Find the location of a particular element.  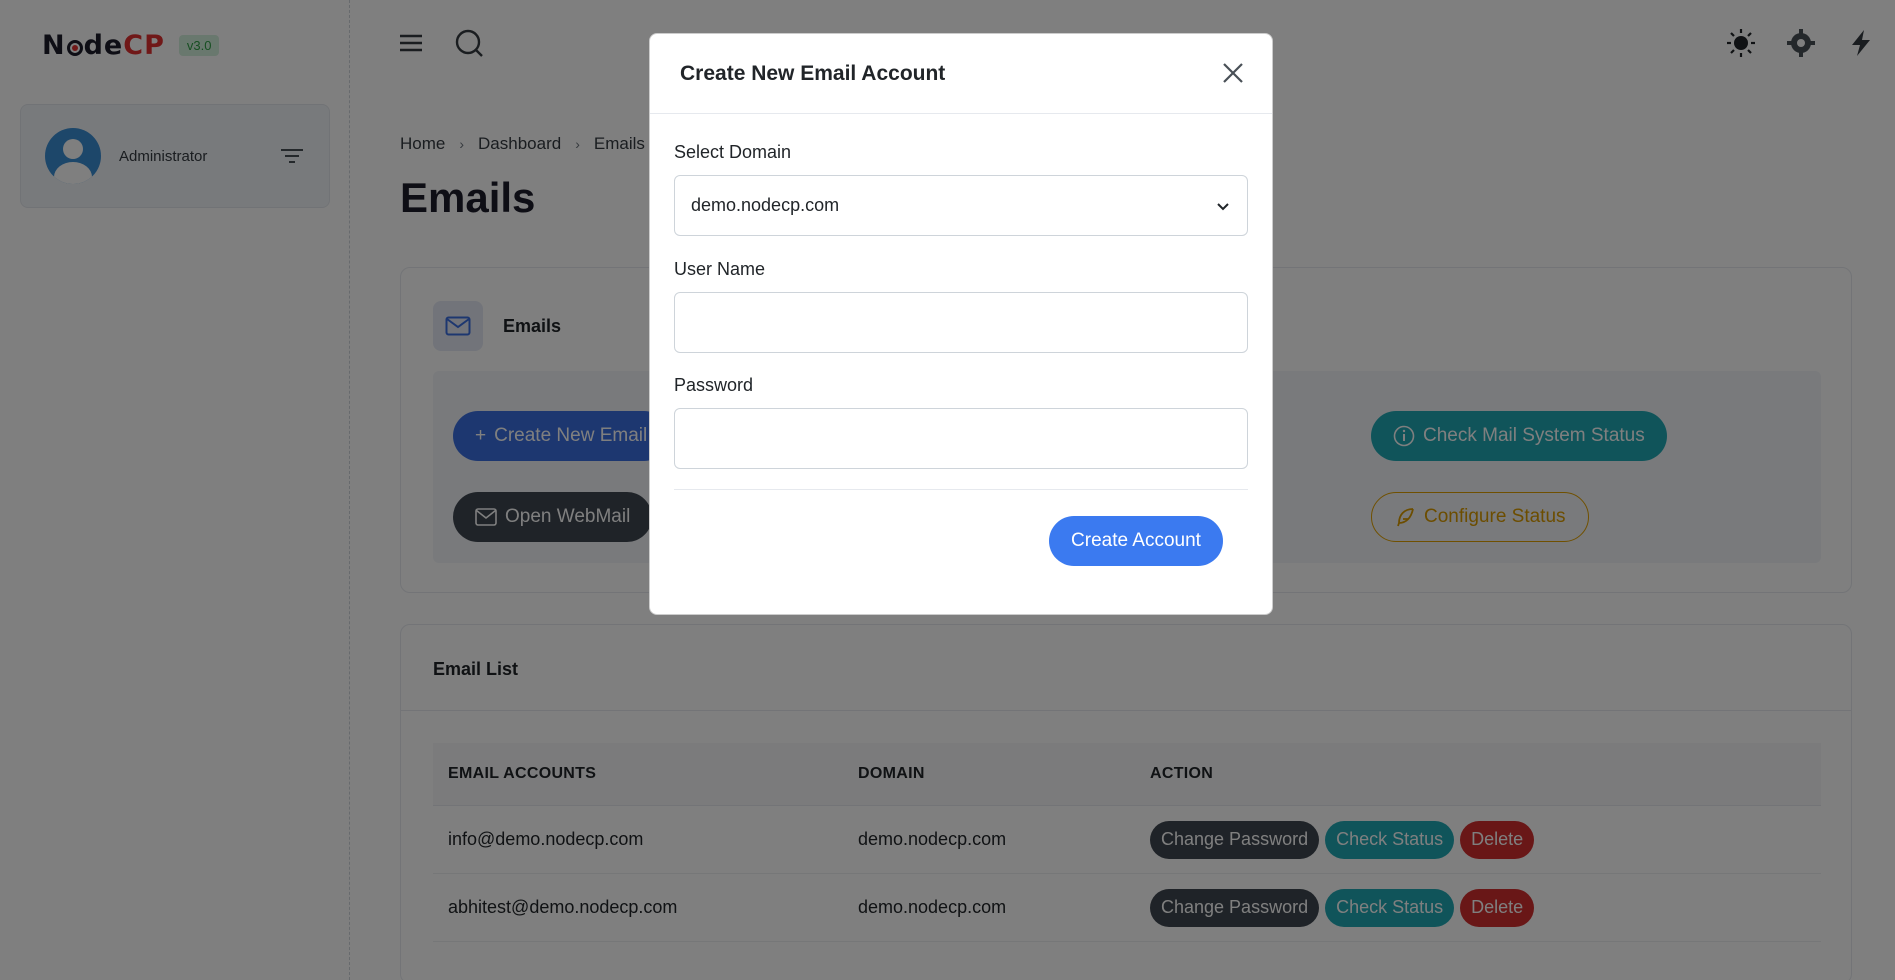

password-field is located at coordinates (961, 438).